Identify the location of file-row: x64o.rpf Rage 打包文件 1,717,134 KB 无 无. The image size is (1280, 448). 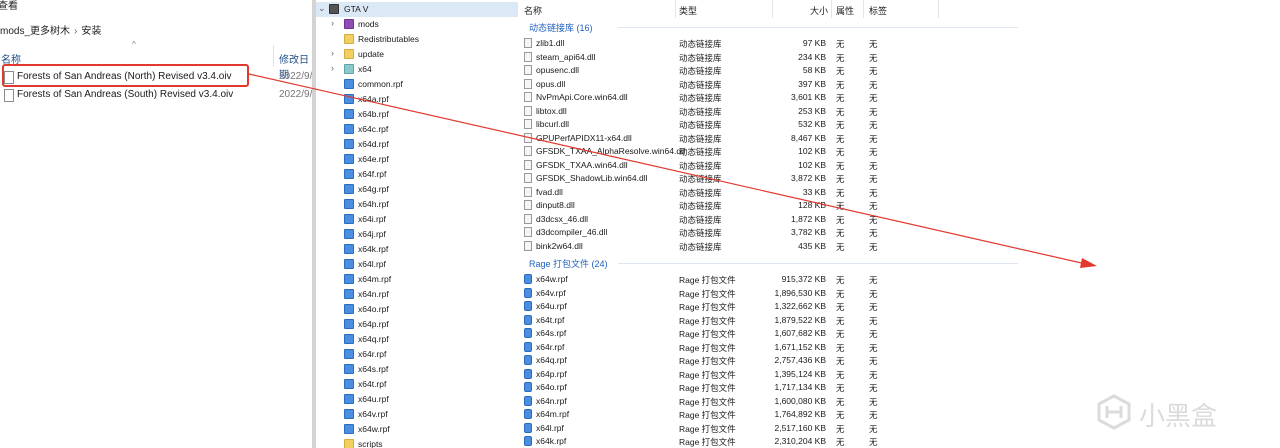
(899, 387).